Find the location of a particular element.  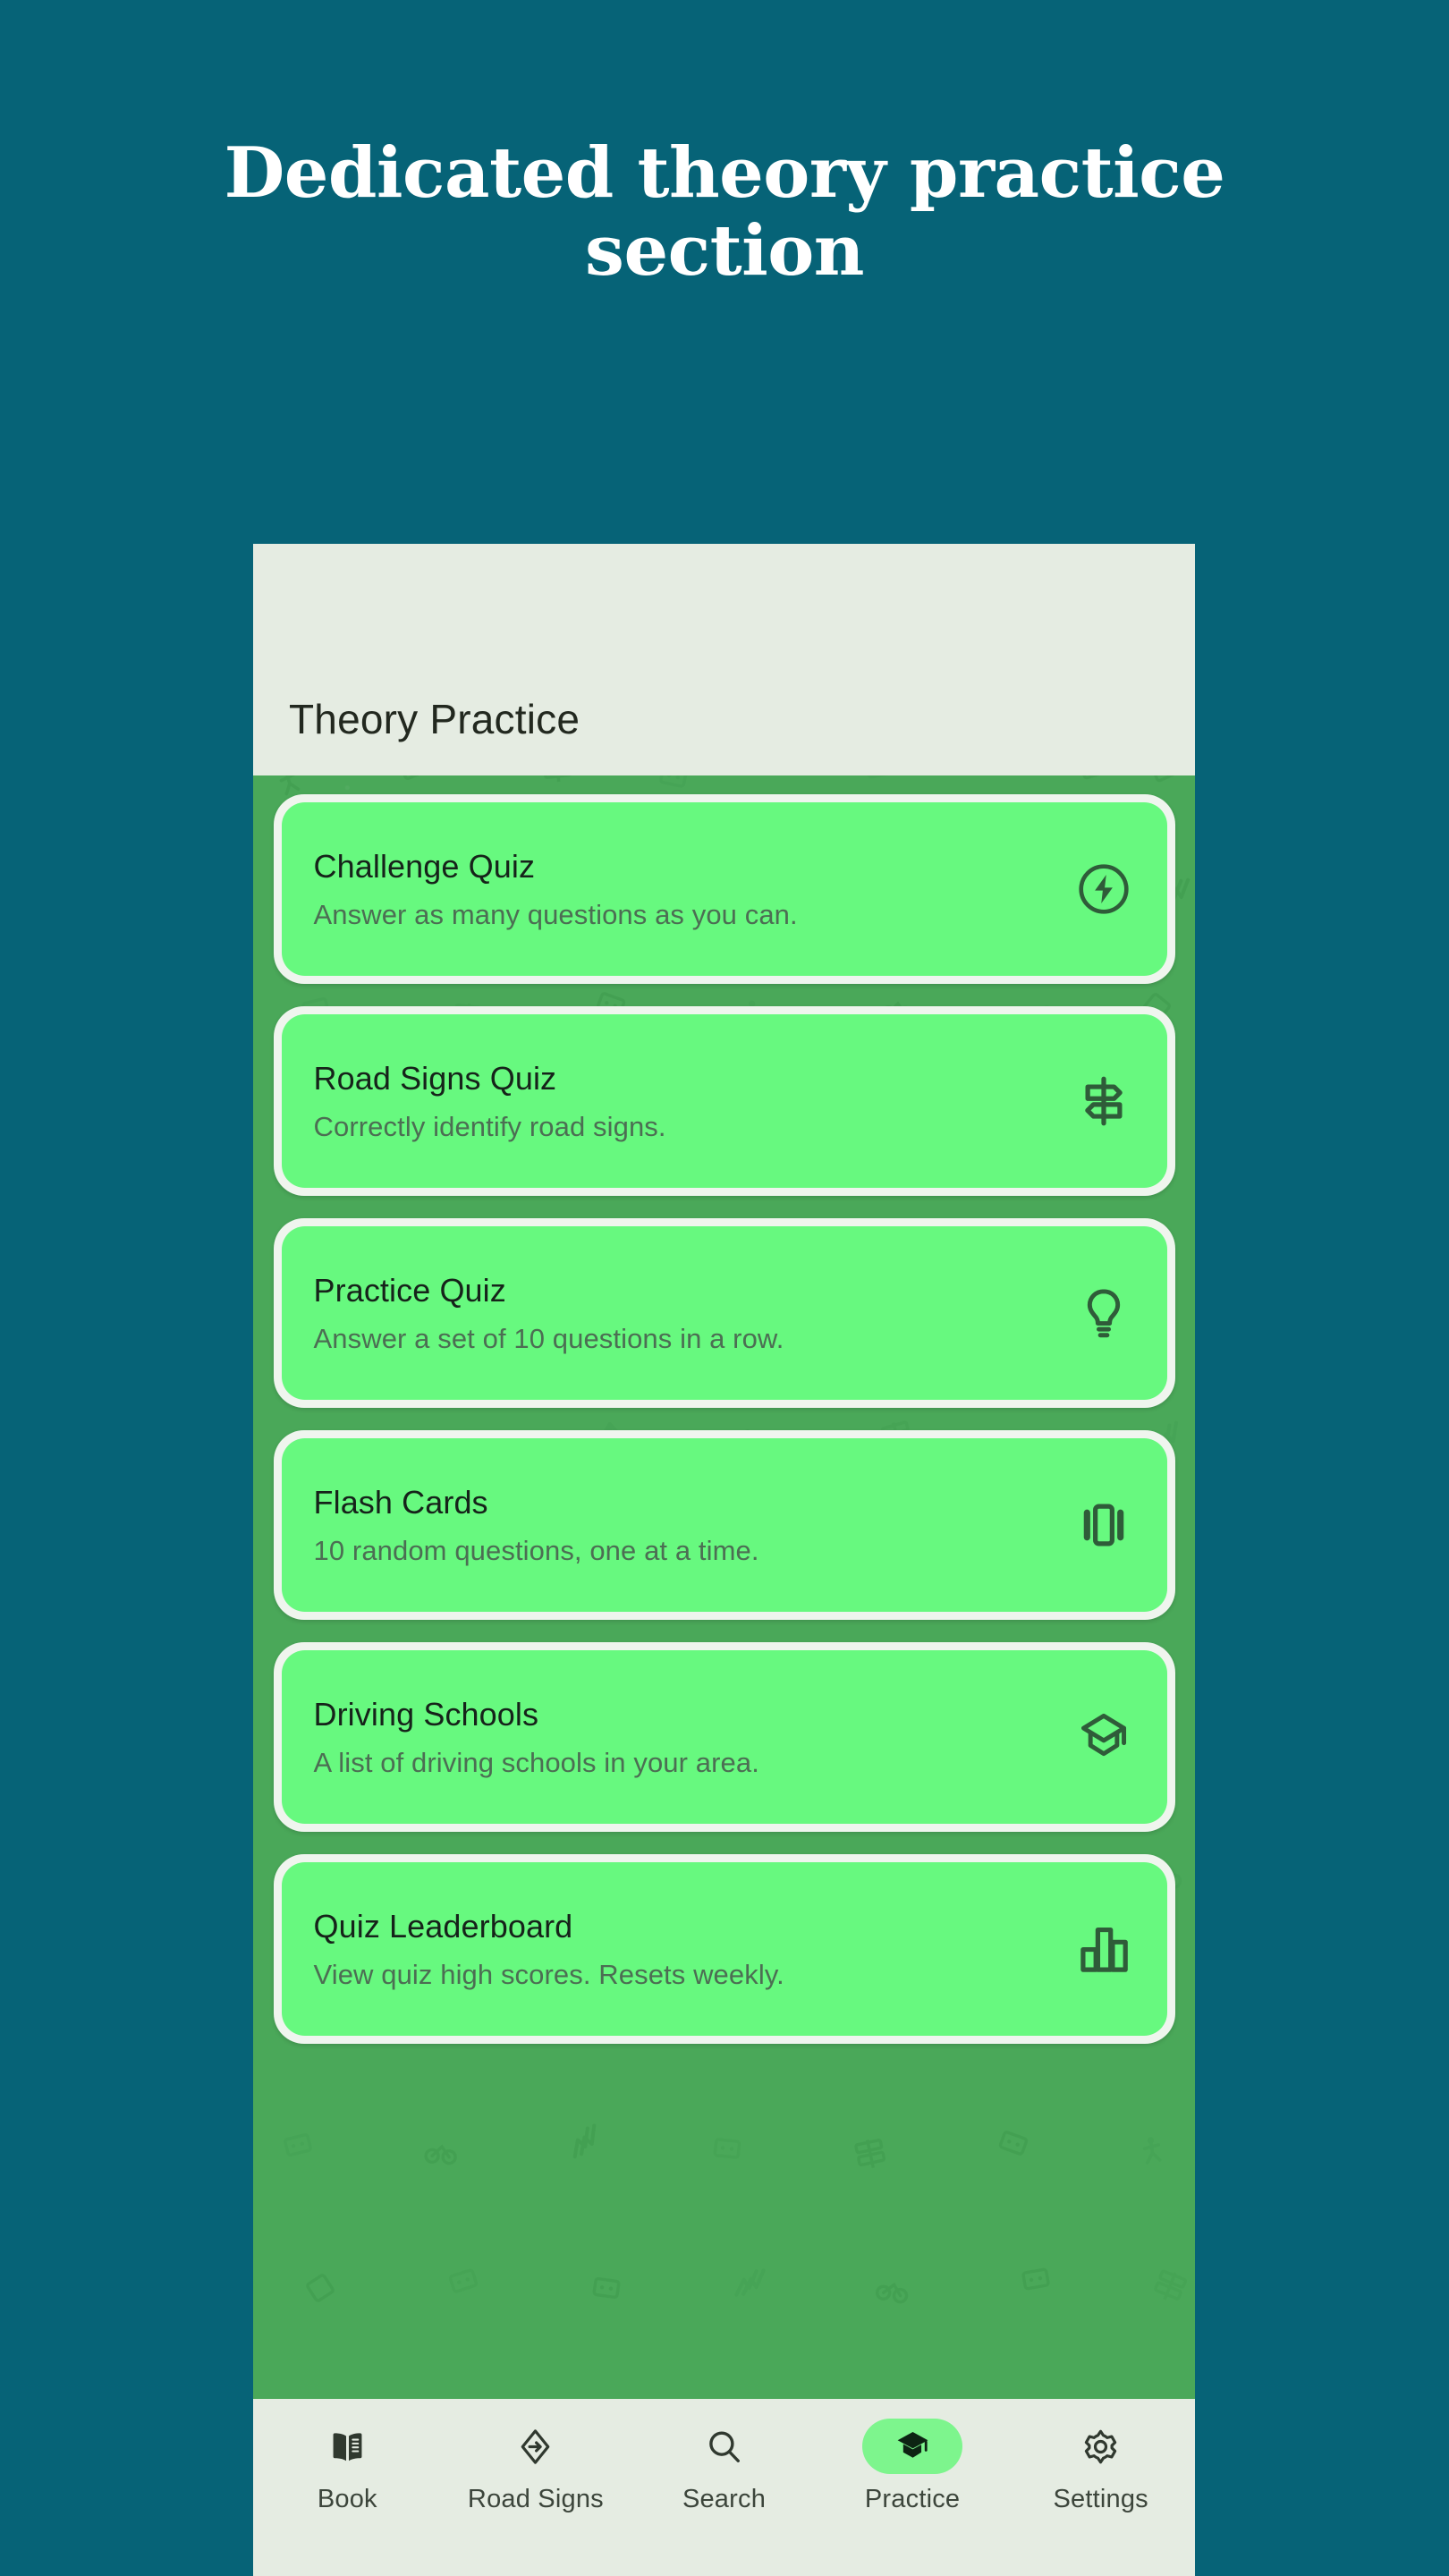

open-book-icon is located at coordinates (347, 2446).